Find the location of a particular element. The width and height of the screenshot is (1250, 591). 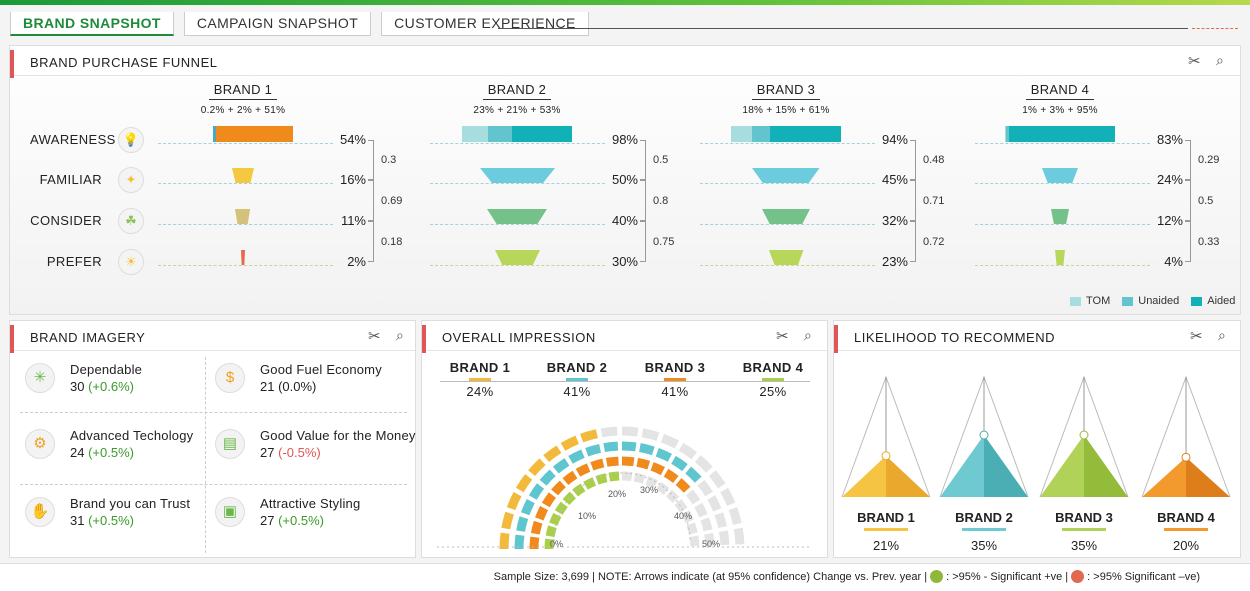

funnel-value: 40% is located at coordinates (624, 220).